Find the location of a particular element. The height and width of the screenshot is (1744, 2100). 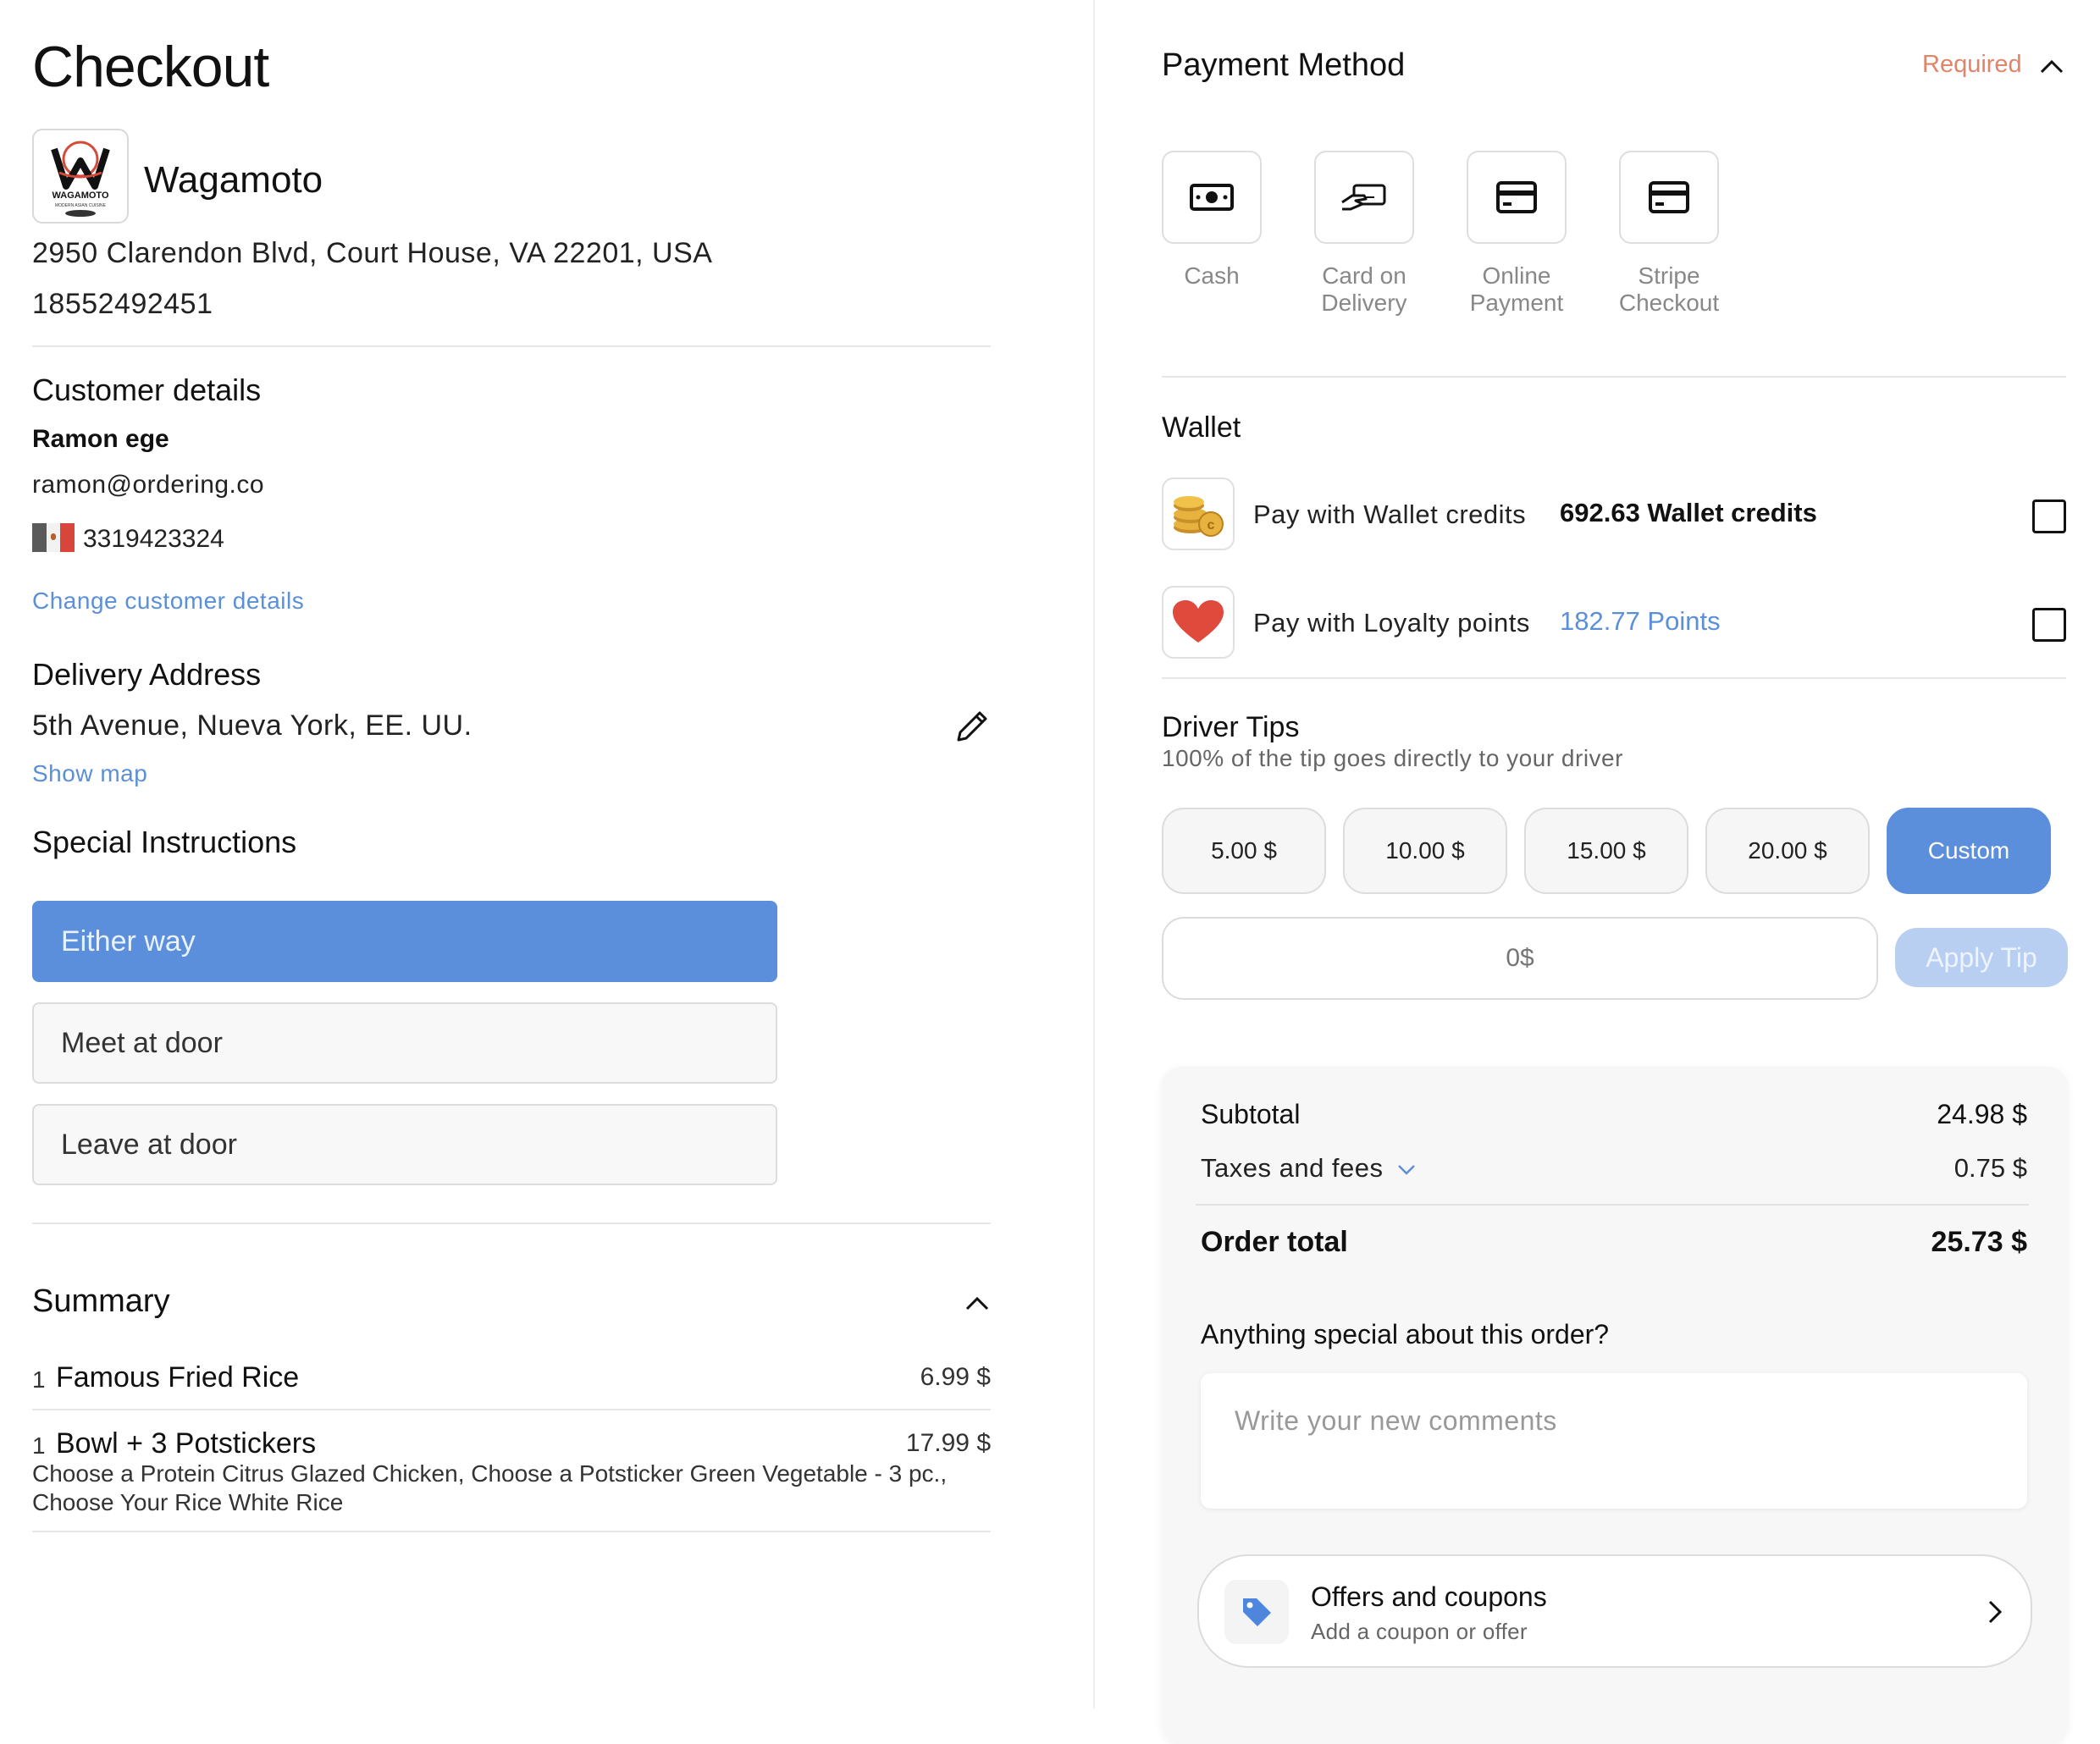

tip-20-button: 20.00 $ is located at coordinates (1788, 851).